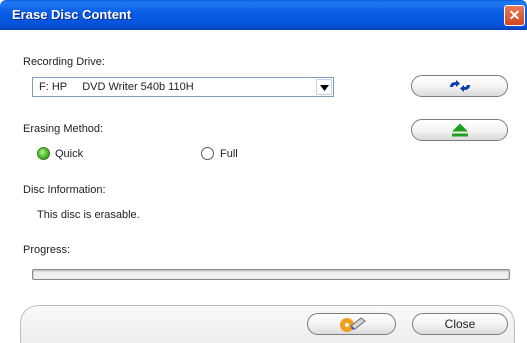  Describe the element at coordinates (47, 250) in the screenshot. I see `progress-label: Progress:` at that location.